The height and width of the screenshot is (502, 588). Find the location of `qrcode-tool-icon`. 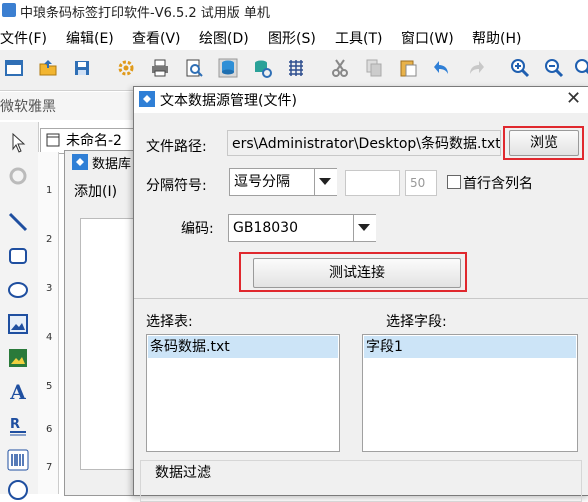

qrcode-tool-icon is located at coordinates (18, 490).